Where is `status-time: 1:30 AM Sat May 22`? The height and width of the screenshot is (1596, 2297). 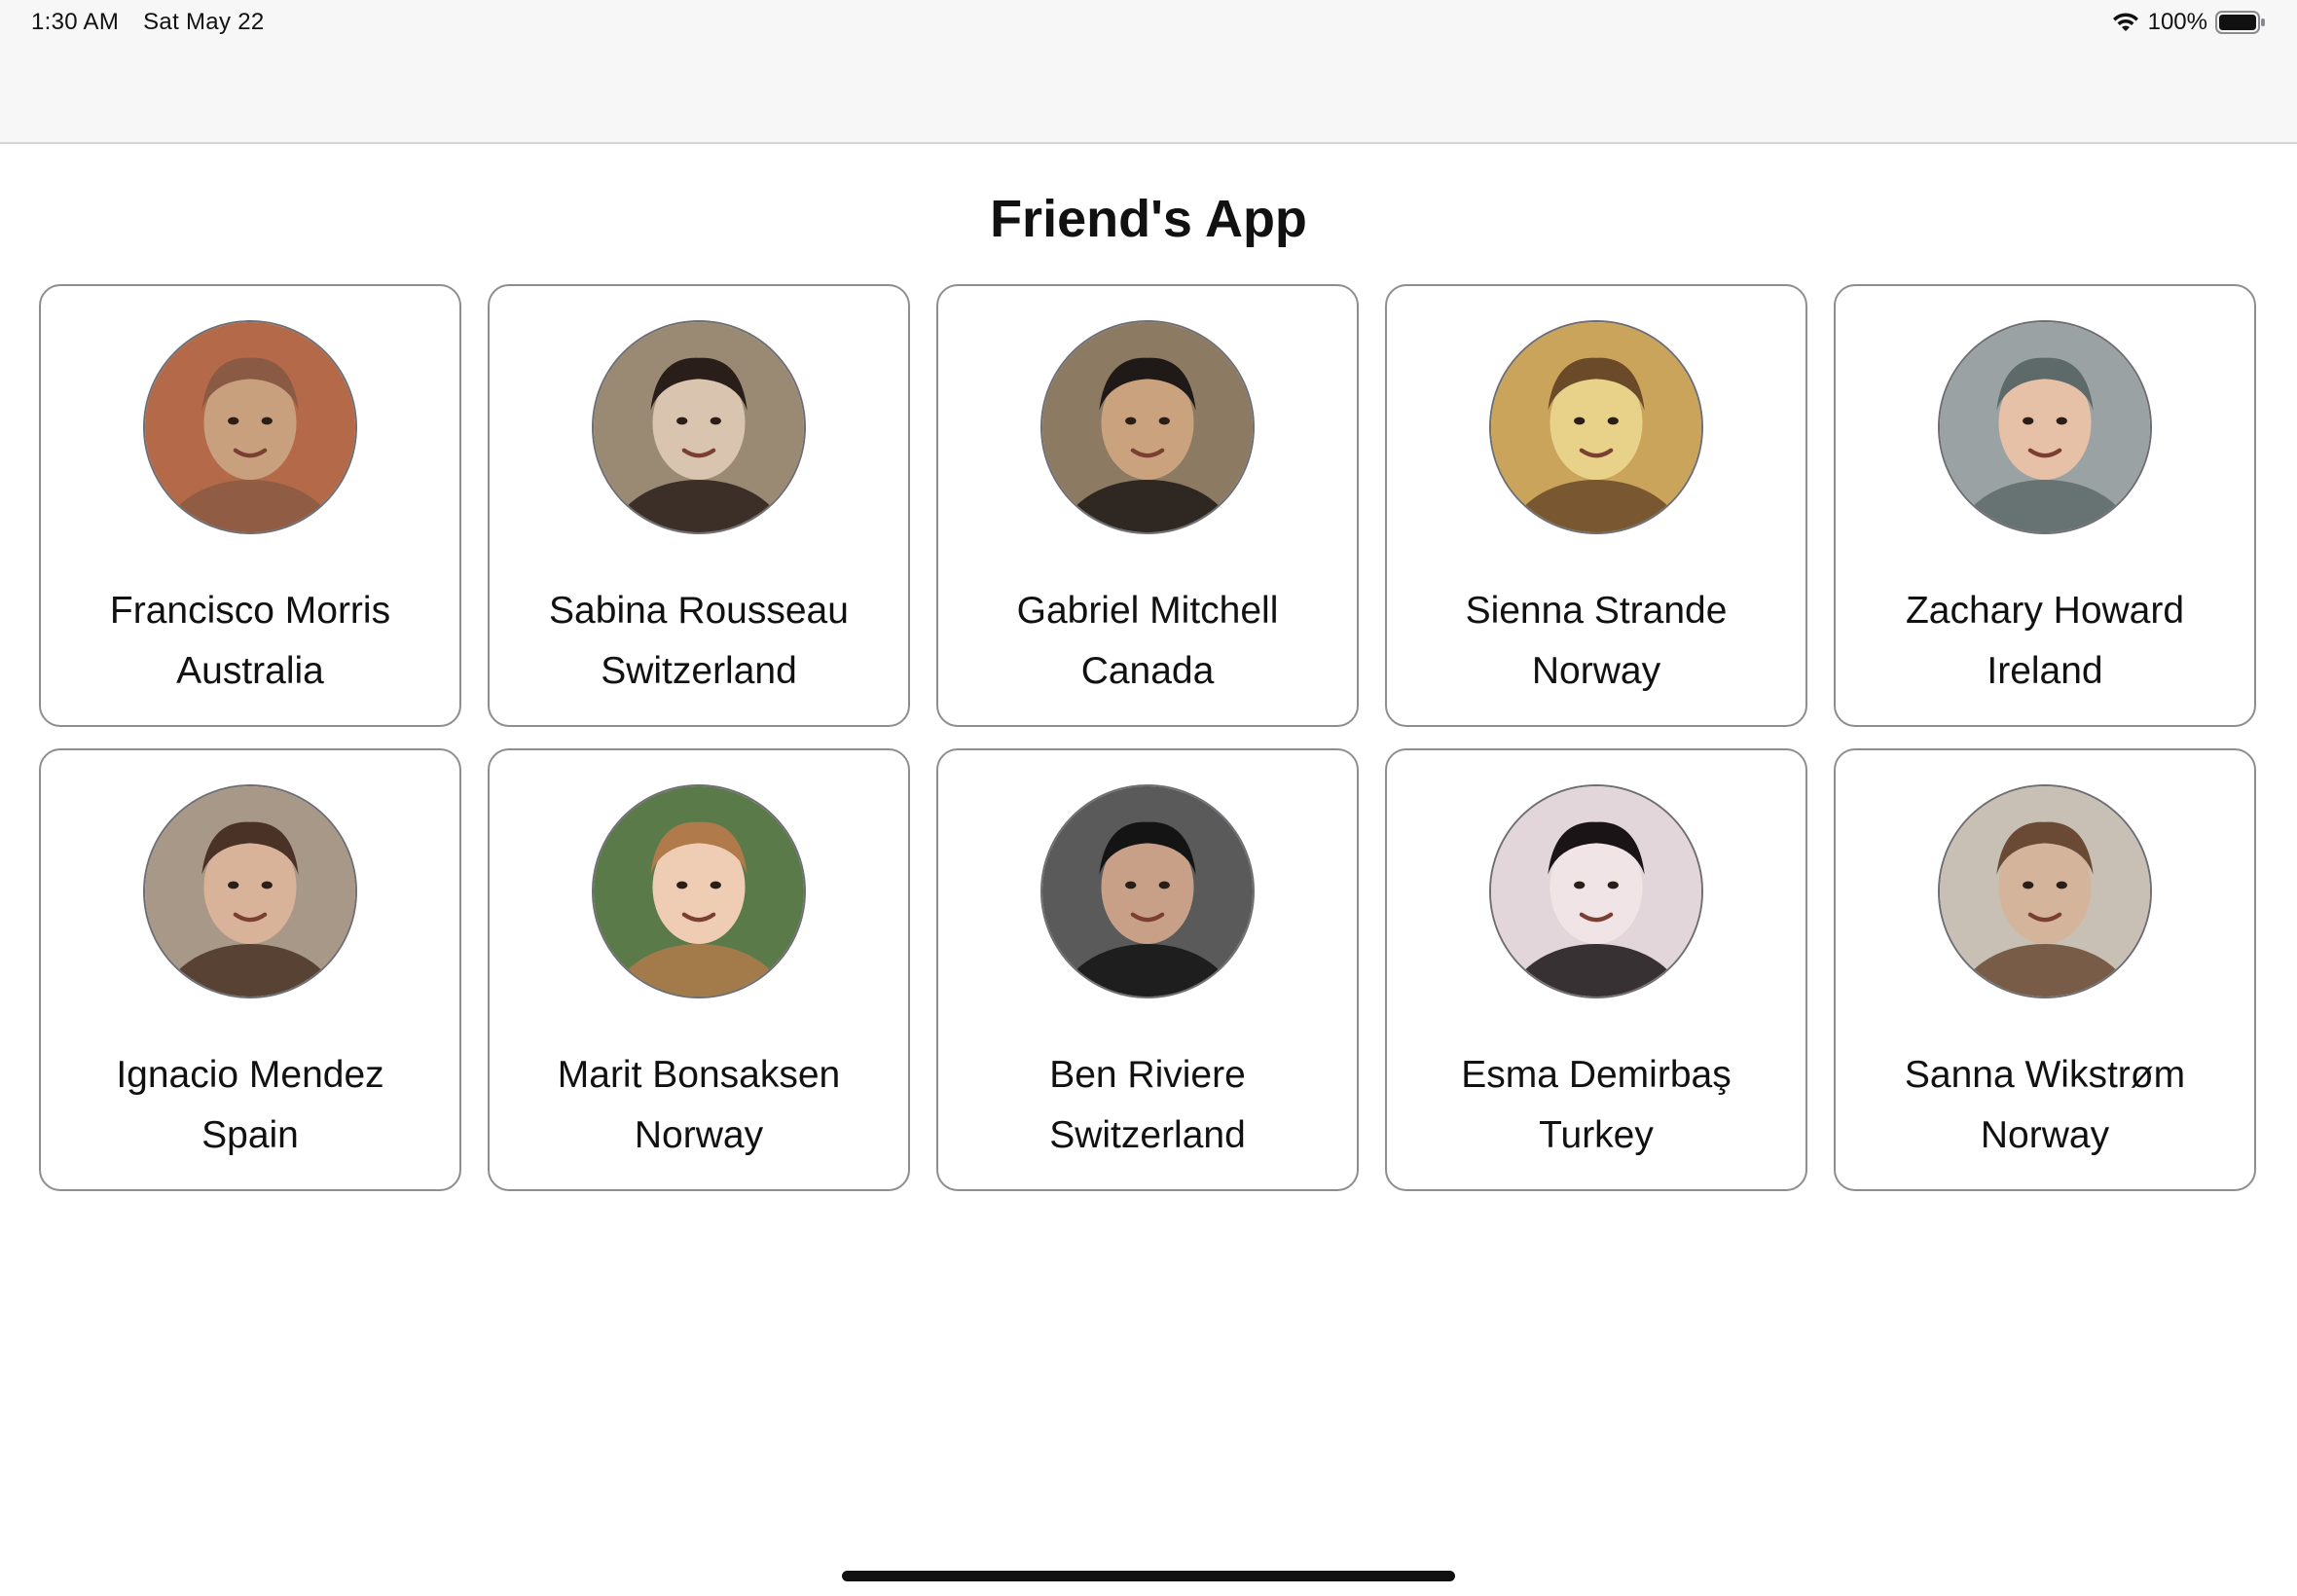 status-time: 1:30 AM Sat May 22 is located at coordinates (148, 22).